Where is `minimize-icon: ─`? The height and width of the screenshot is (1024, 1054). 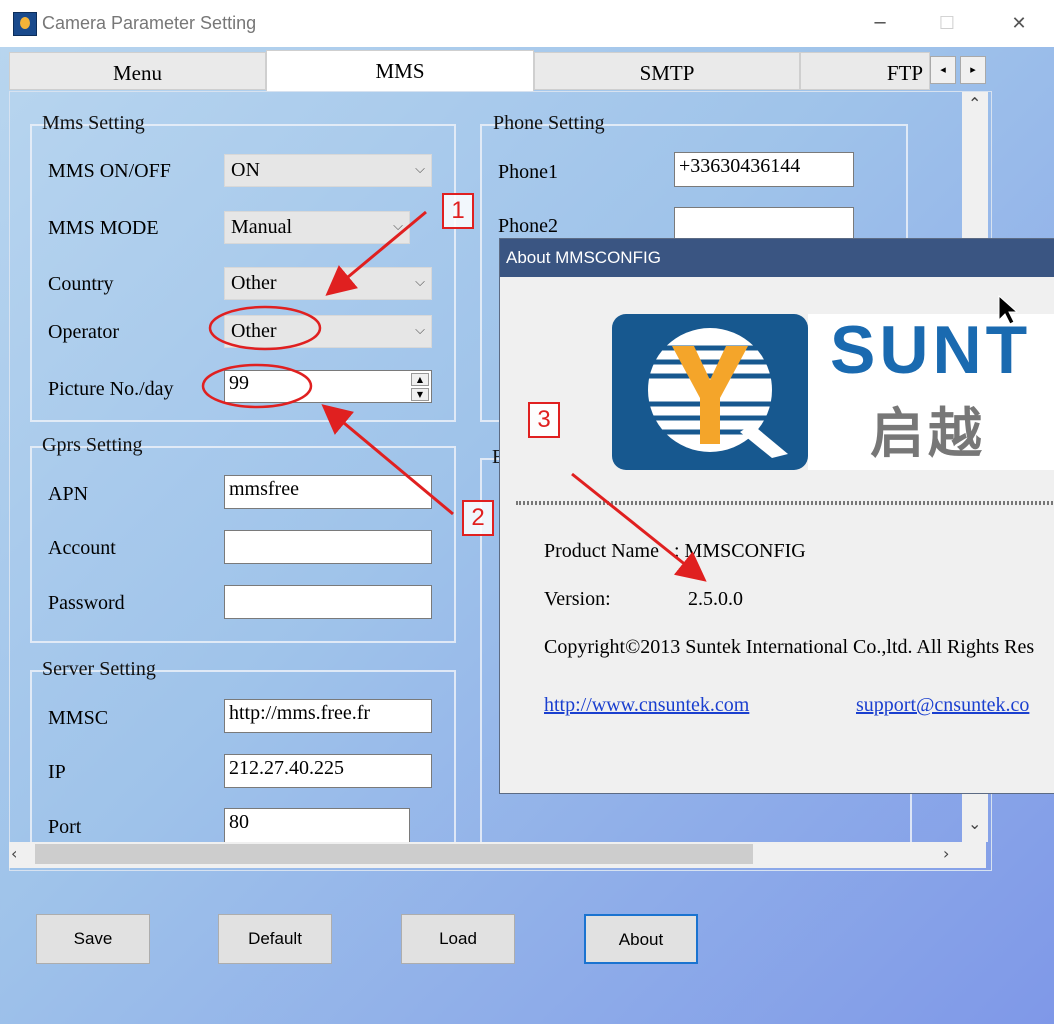 minimize-icon: ─ is located at coordinates (880, 23).